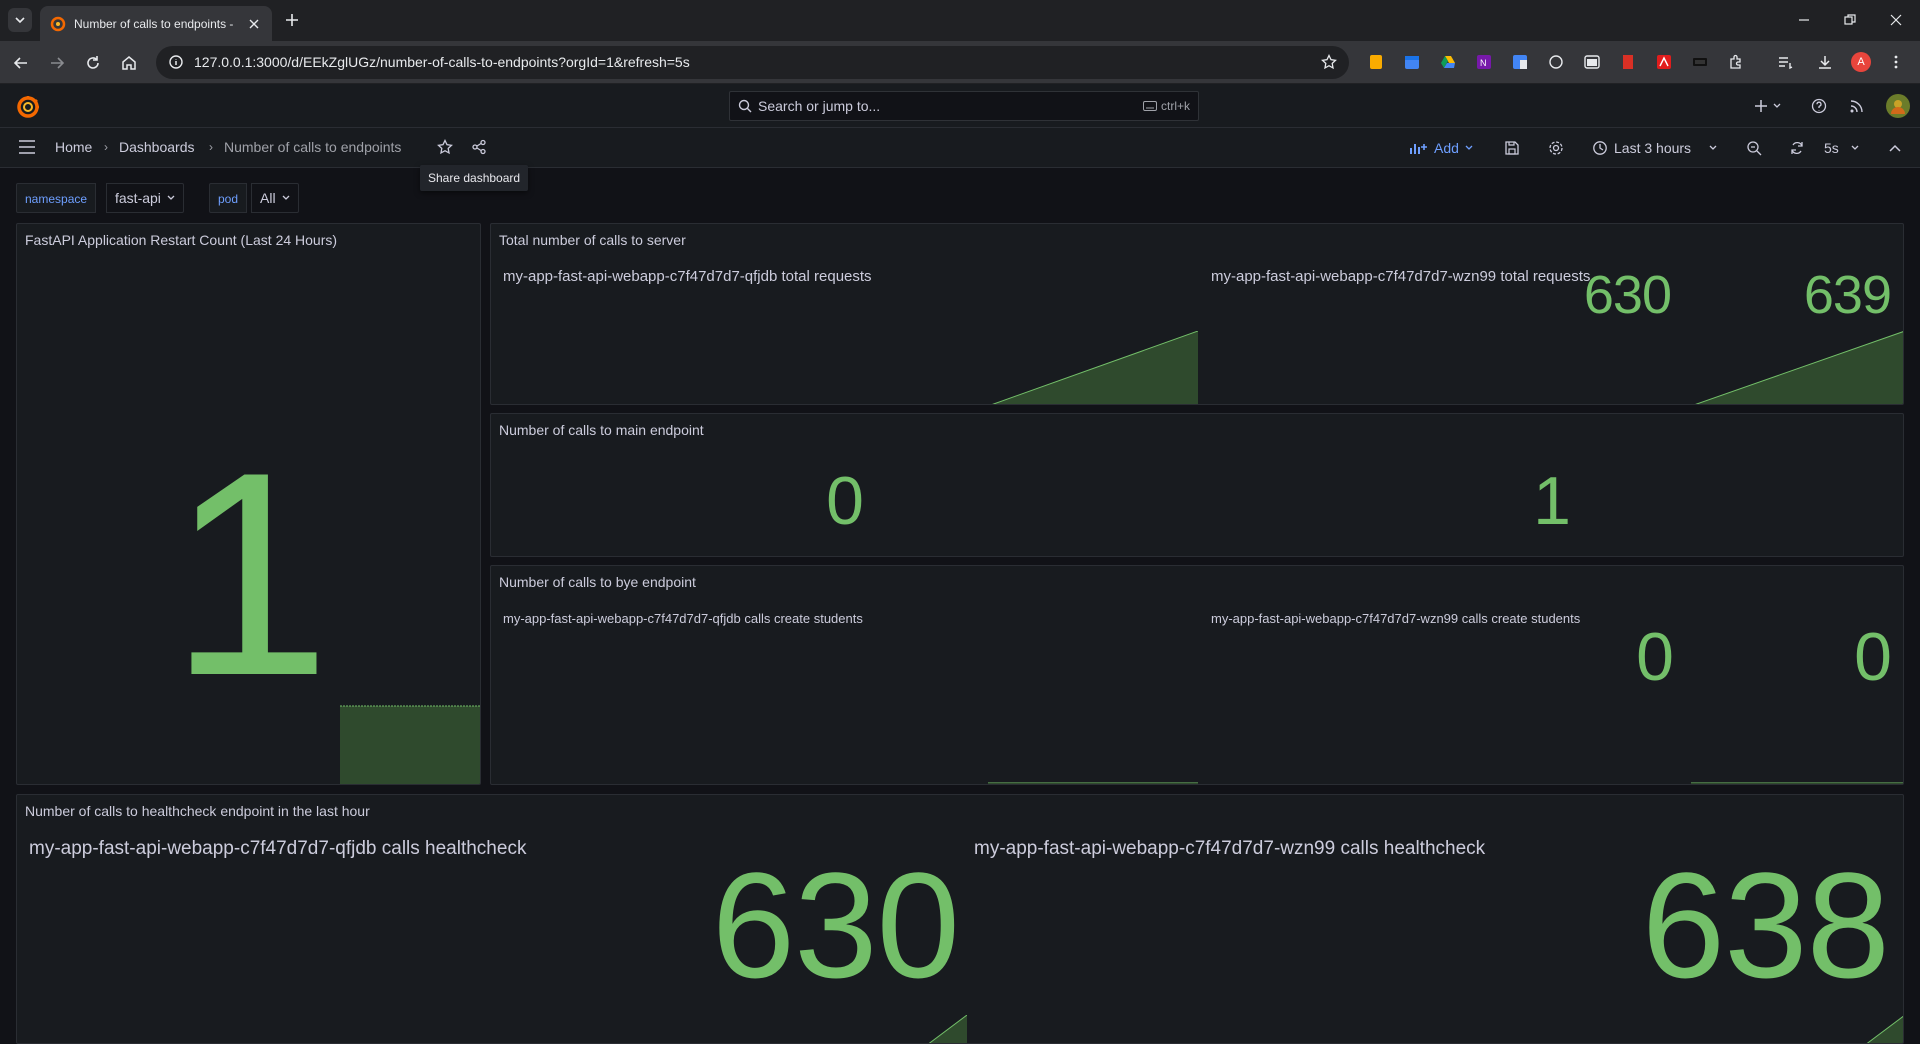 This screenshot has height=1044, width=1920. Describe the element at coordinates (592, 240) in the screenshot. I see `panel-title: Total number of calls to server` at that location.